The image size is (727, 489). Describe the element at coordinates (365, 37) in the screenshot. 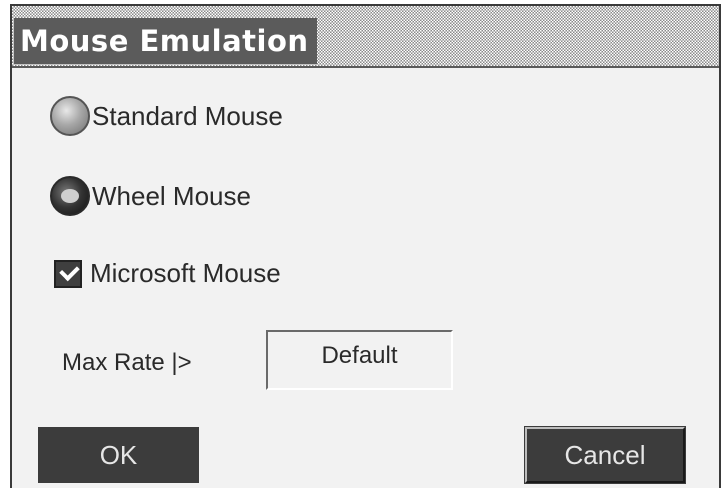

I see `title-bar: Mouse Emulation` at that location.